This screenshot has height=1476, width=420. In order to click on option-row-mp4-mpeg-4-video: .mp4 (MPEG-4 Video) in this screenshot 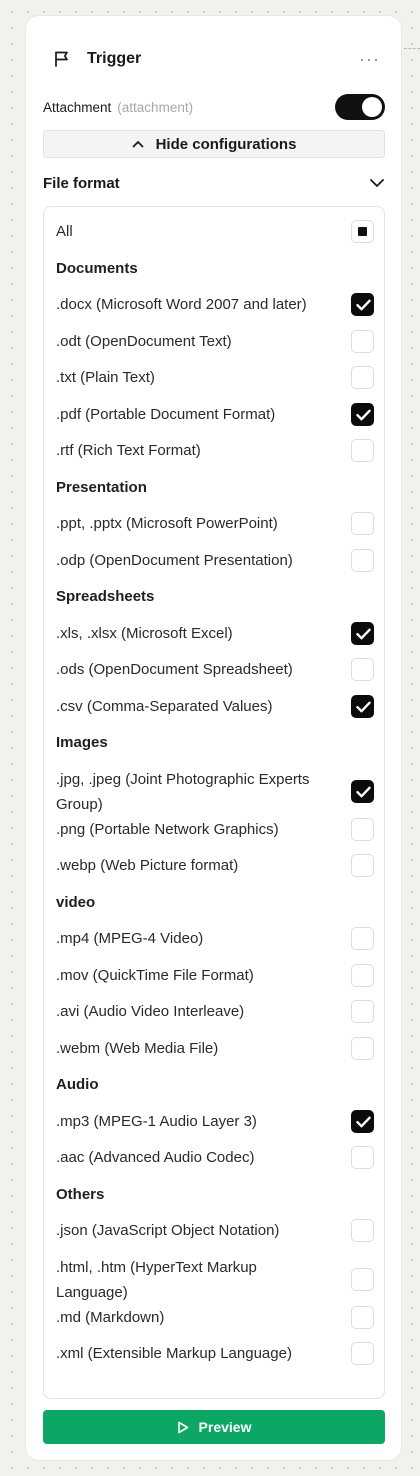, I will do `click(215, 938)`.